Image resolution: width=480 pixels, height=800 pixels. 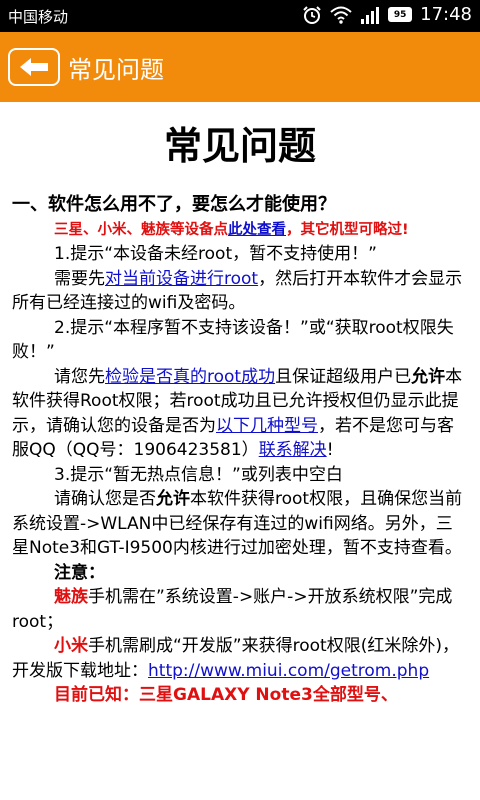 I want to click on notice-text: 注意：, so click(x=79, y=572).